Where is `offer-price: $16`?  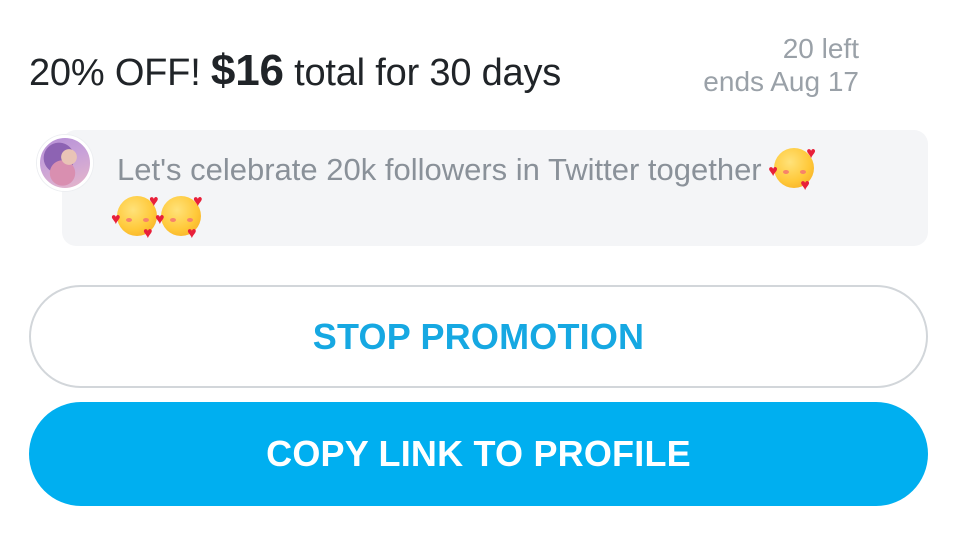 offer-price: $16 is located at coordinates (247, 70).